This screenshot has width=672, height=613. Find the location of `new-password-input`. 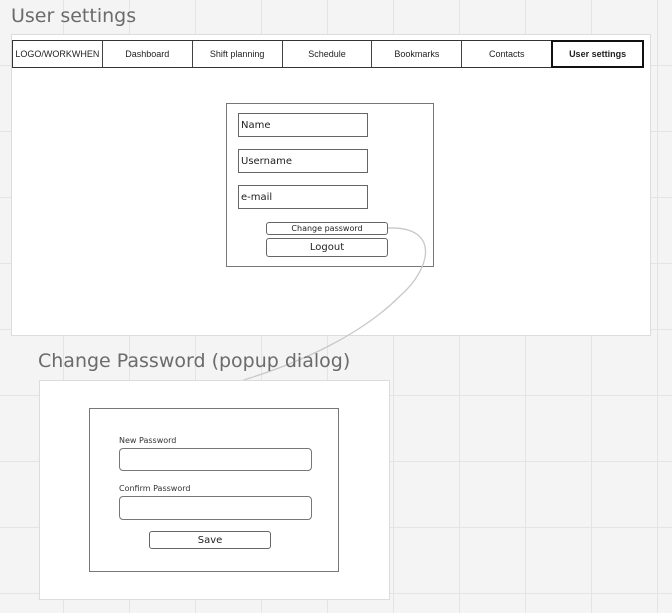

new-password-input is located at coordinates (215, 459).